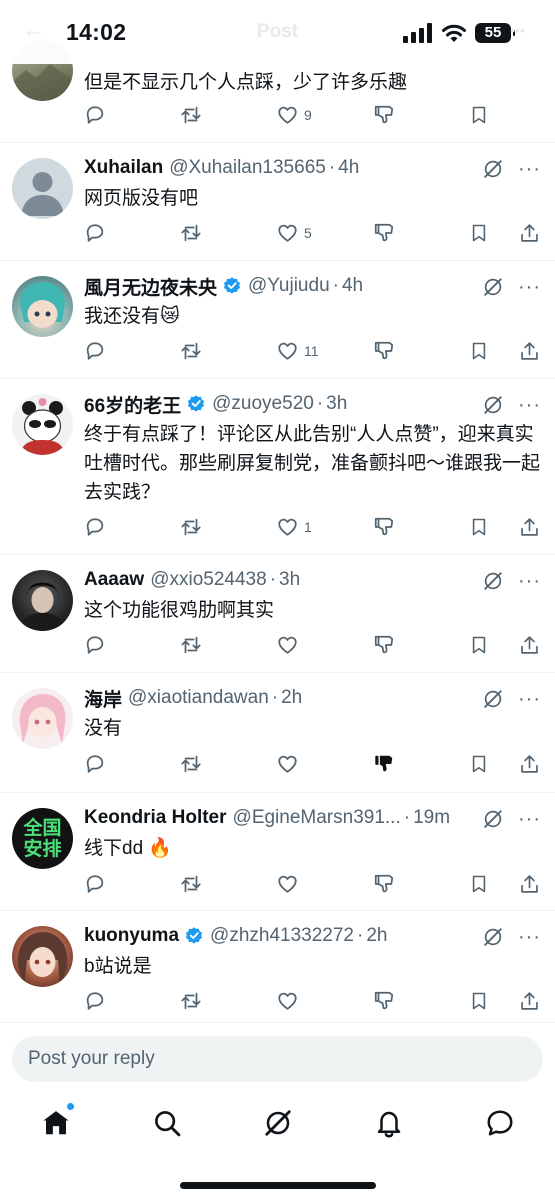  What do you see at coordinates (198, 698) in the screenshot?
I see `user-handle: @xiaotiandawan` at bounding box center [198, 698].